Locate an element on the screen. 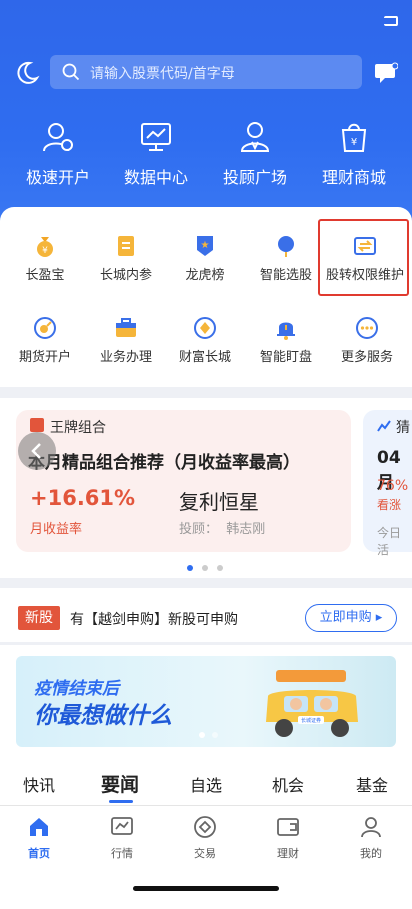 Image resolution: width=412 pixels, height=909 pixels. quick-data-center: 数据中心 is located at coordinates (156, 155).